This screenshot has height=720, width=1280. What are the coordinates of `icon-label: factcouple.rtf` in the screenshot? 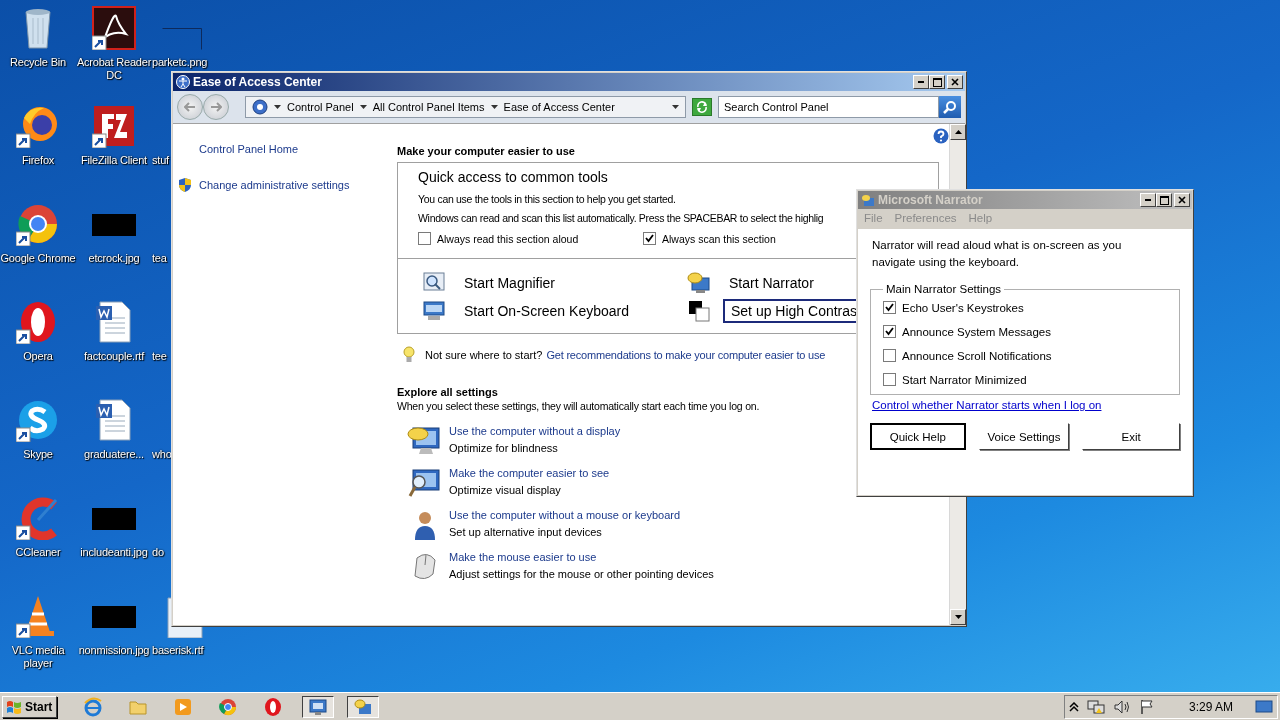 It's located at (114, 356).